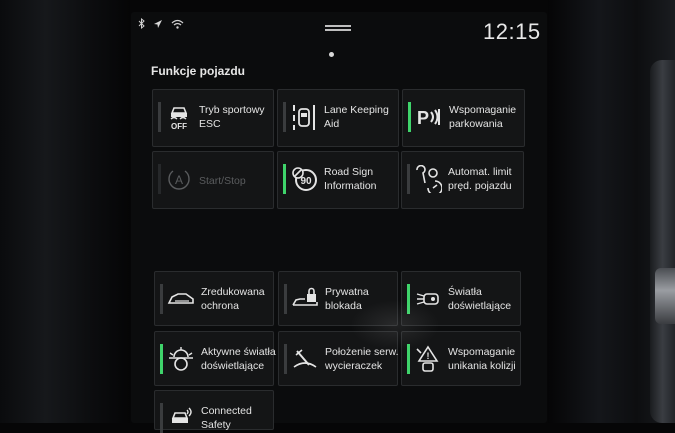 The image size is (675, 433). I want to click on tile-label: Aktywne światła doświetlające, so click(238, 359).